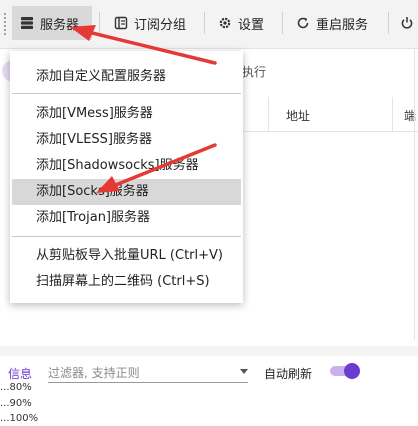 The image size is (418, 426). Describe the element at coordinates (19, 418) in the screenshot. I see `log-line: ...100%` at that location.